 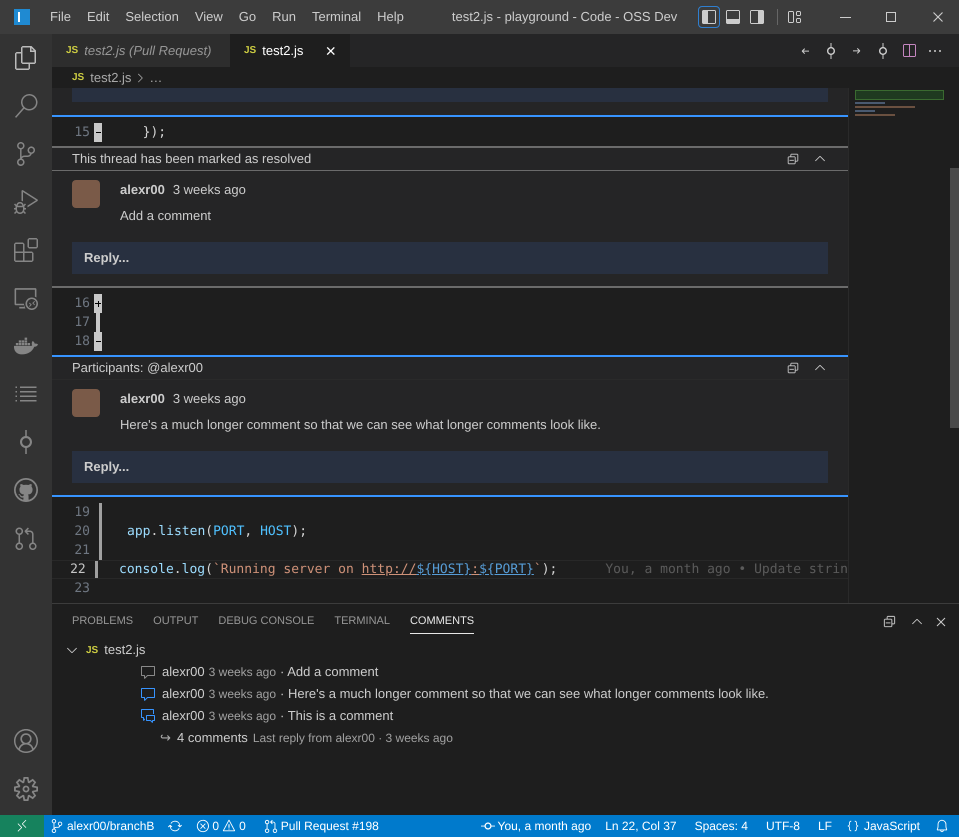 What do you see at coordinates (853, 826) in the screenshot?
I see `braces-icon` at bounding box center [853, 826].